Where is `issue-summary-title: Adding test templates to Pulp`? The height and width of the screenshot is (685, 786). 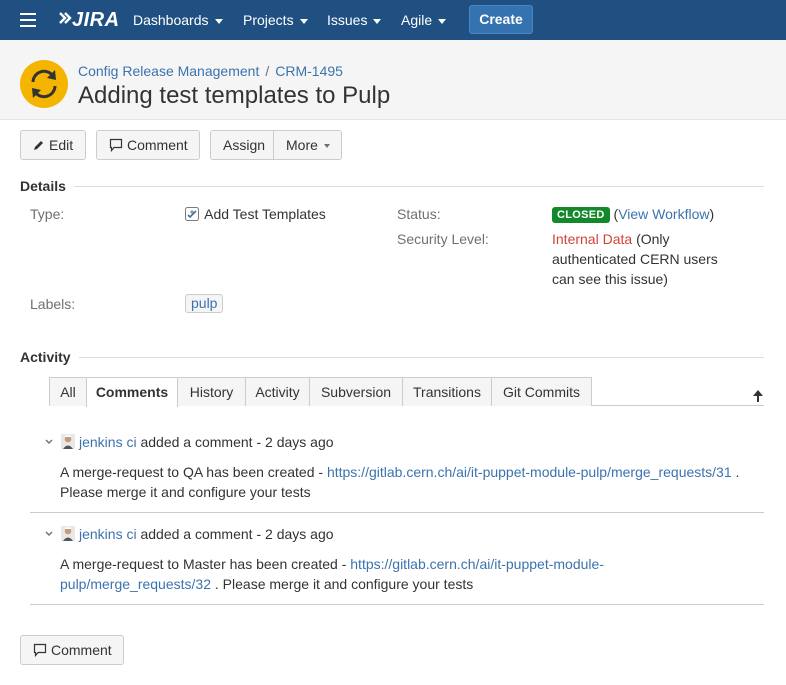
issue-summary-title: Adding test templates to Pulp is located at coordinates (234, 96).